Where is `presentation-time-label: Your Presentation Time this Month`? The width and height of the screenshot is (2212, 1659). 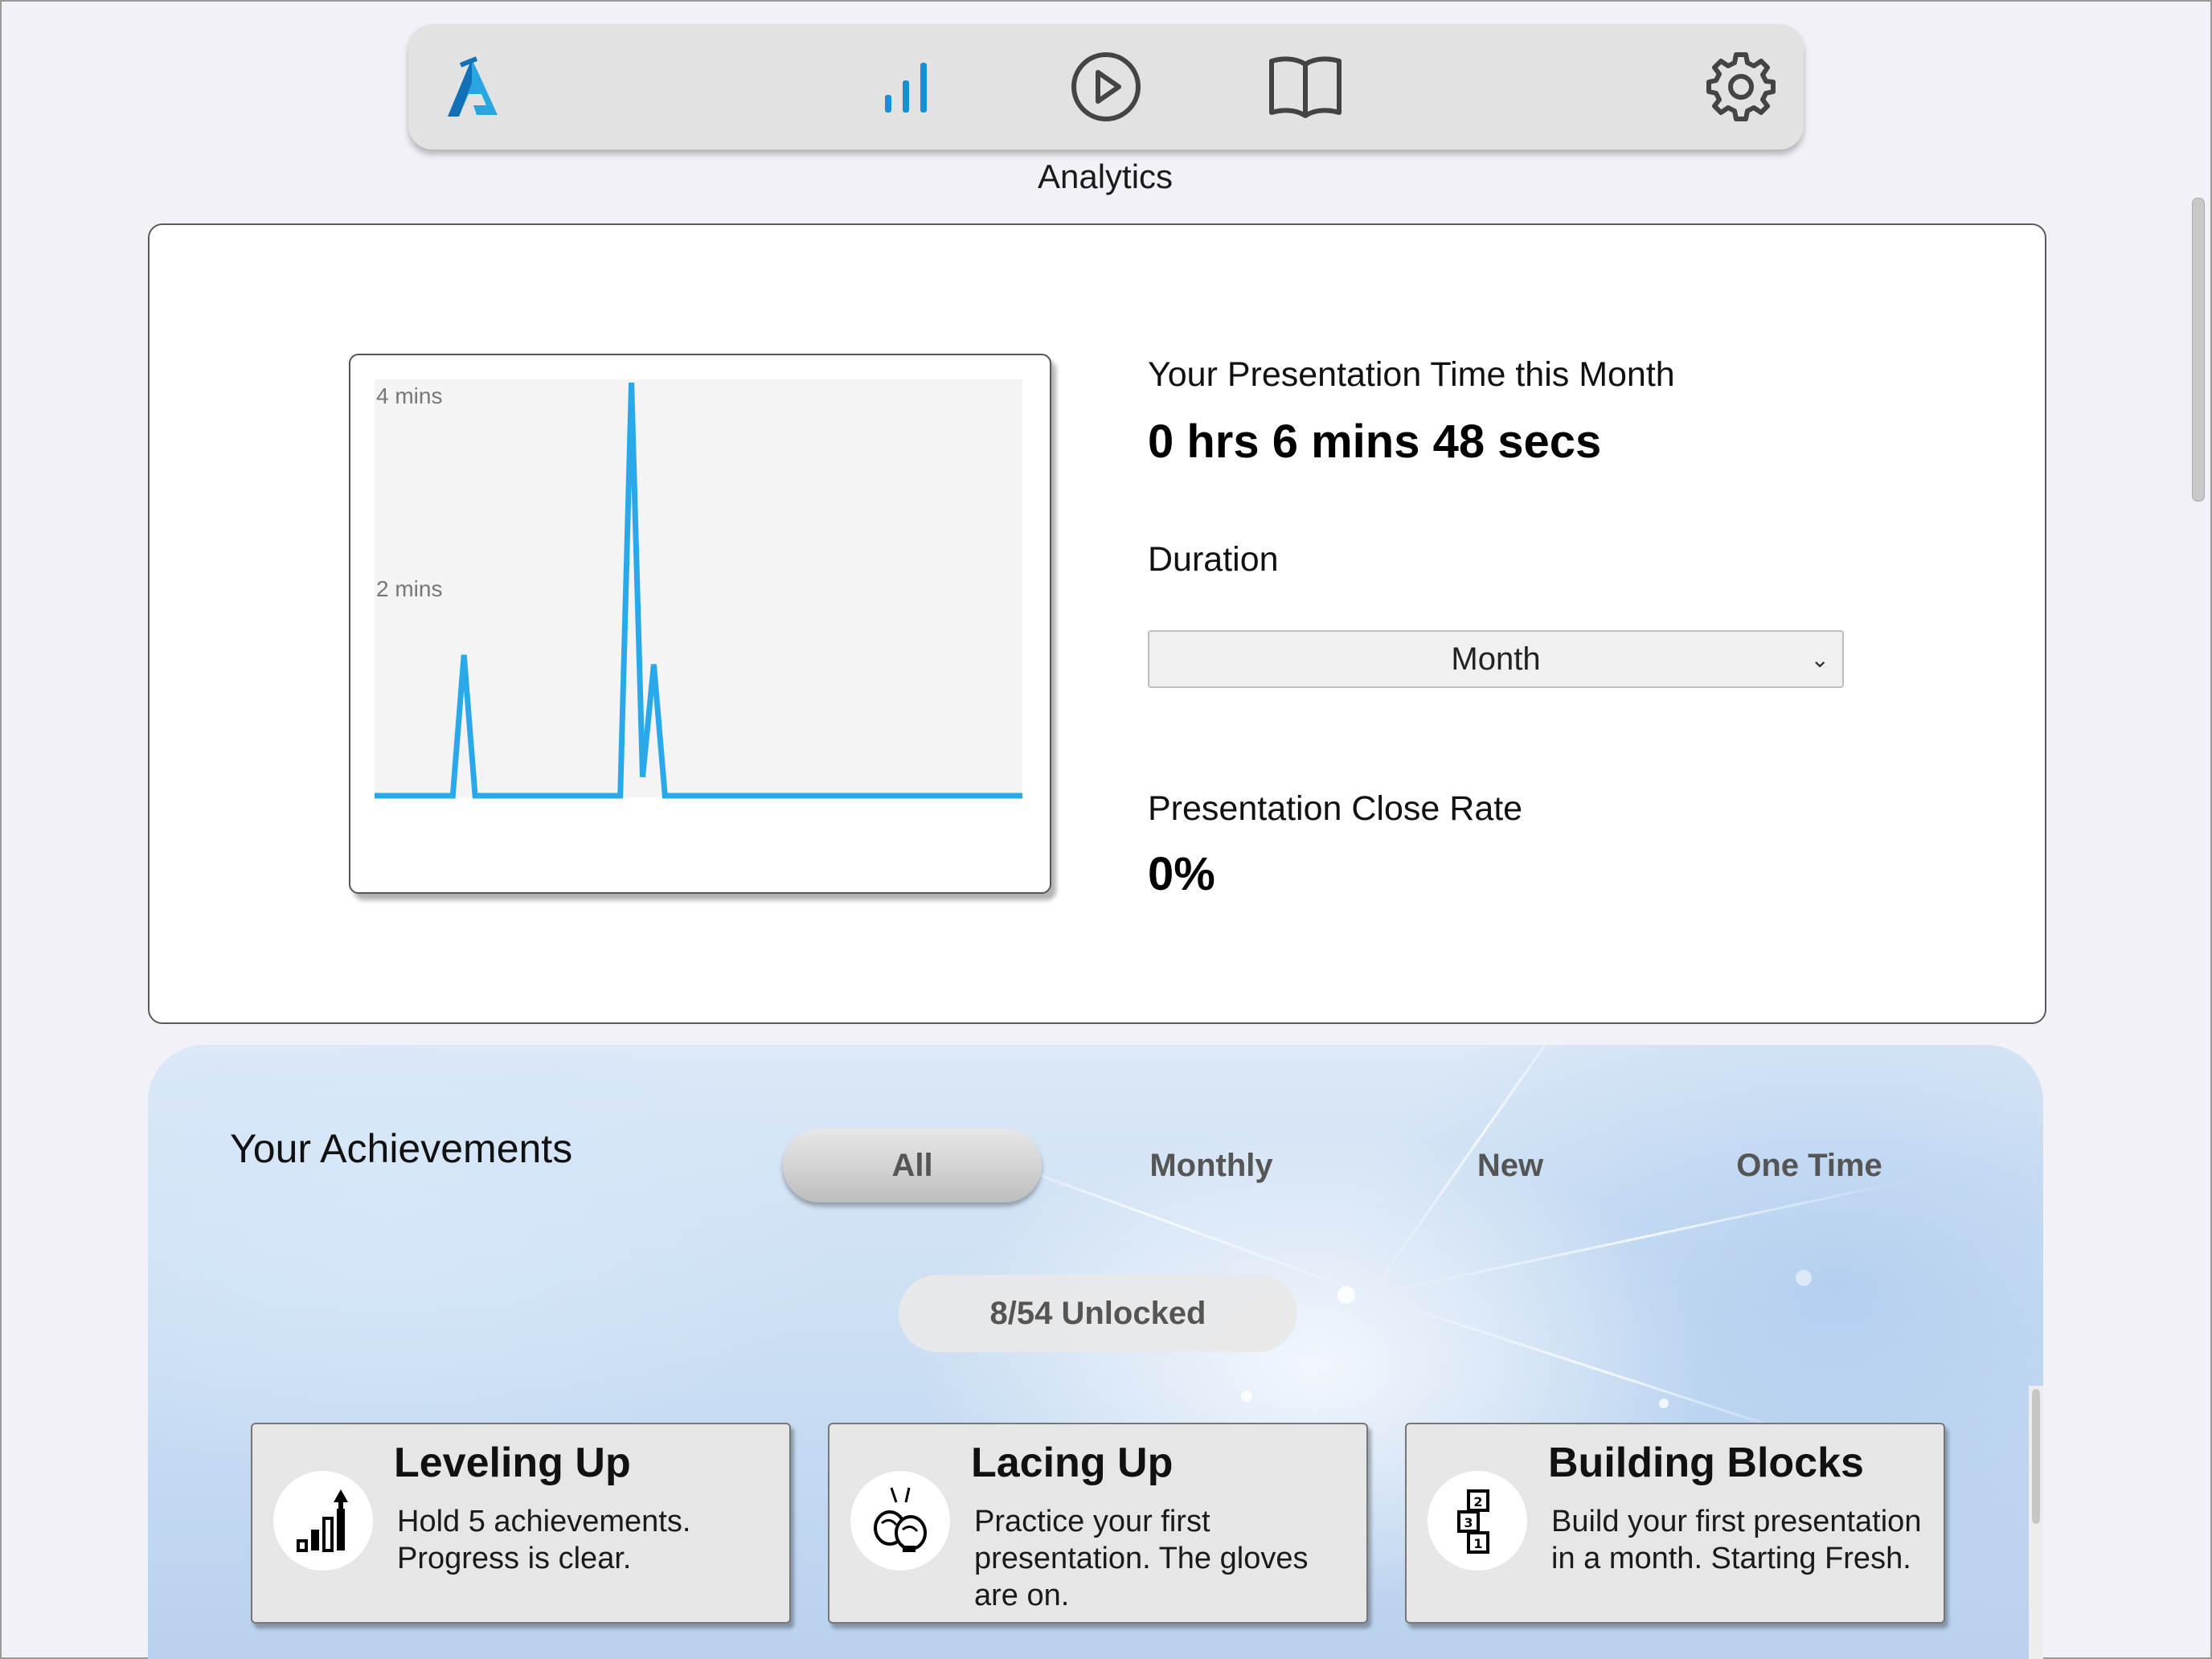
presentation-time-label: Your Presentation Time this Month is located at coordinates (1411, 374).